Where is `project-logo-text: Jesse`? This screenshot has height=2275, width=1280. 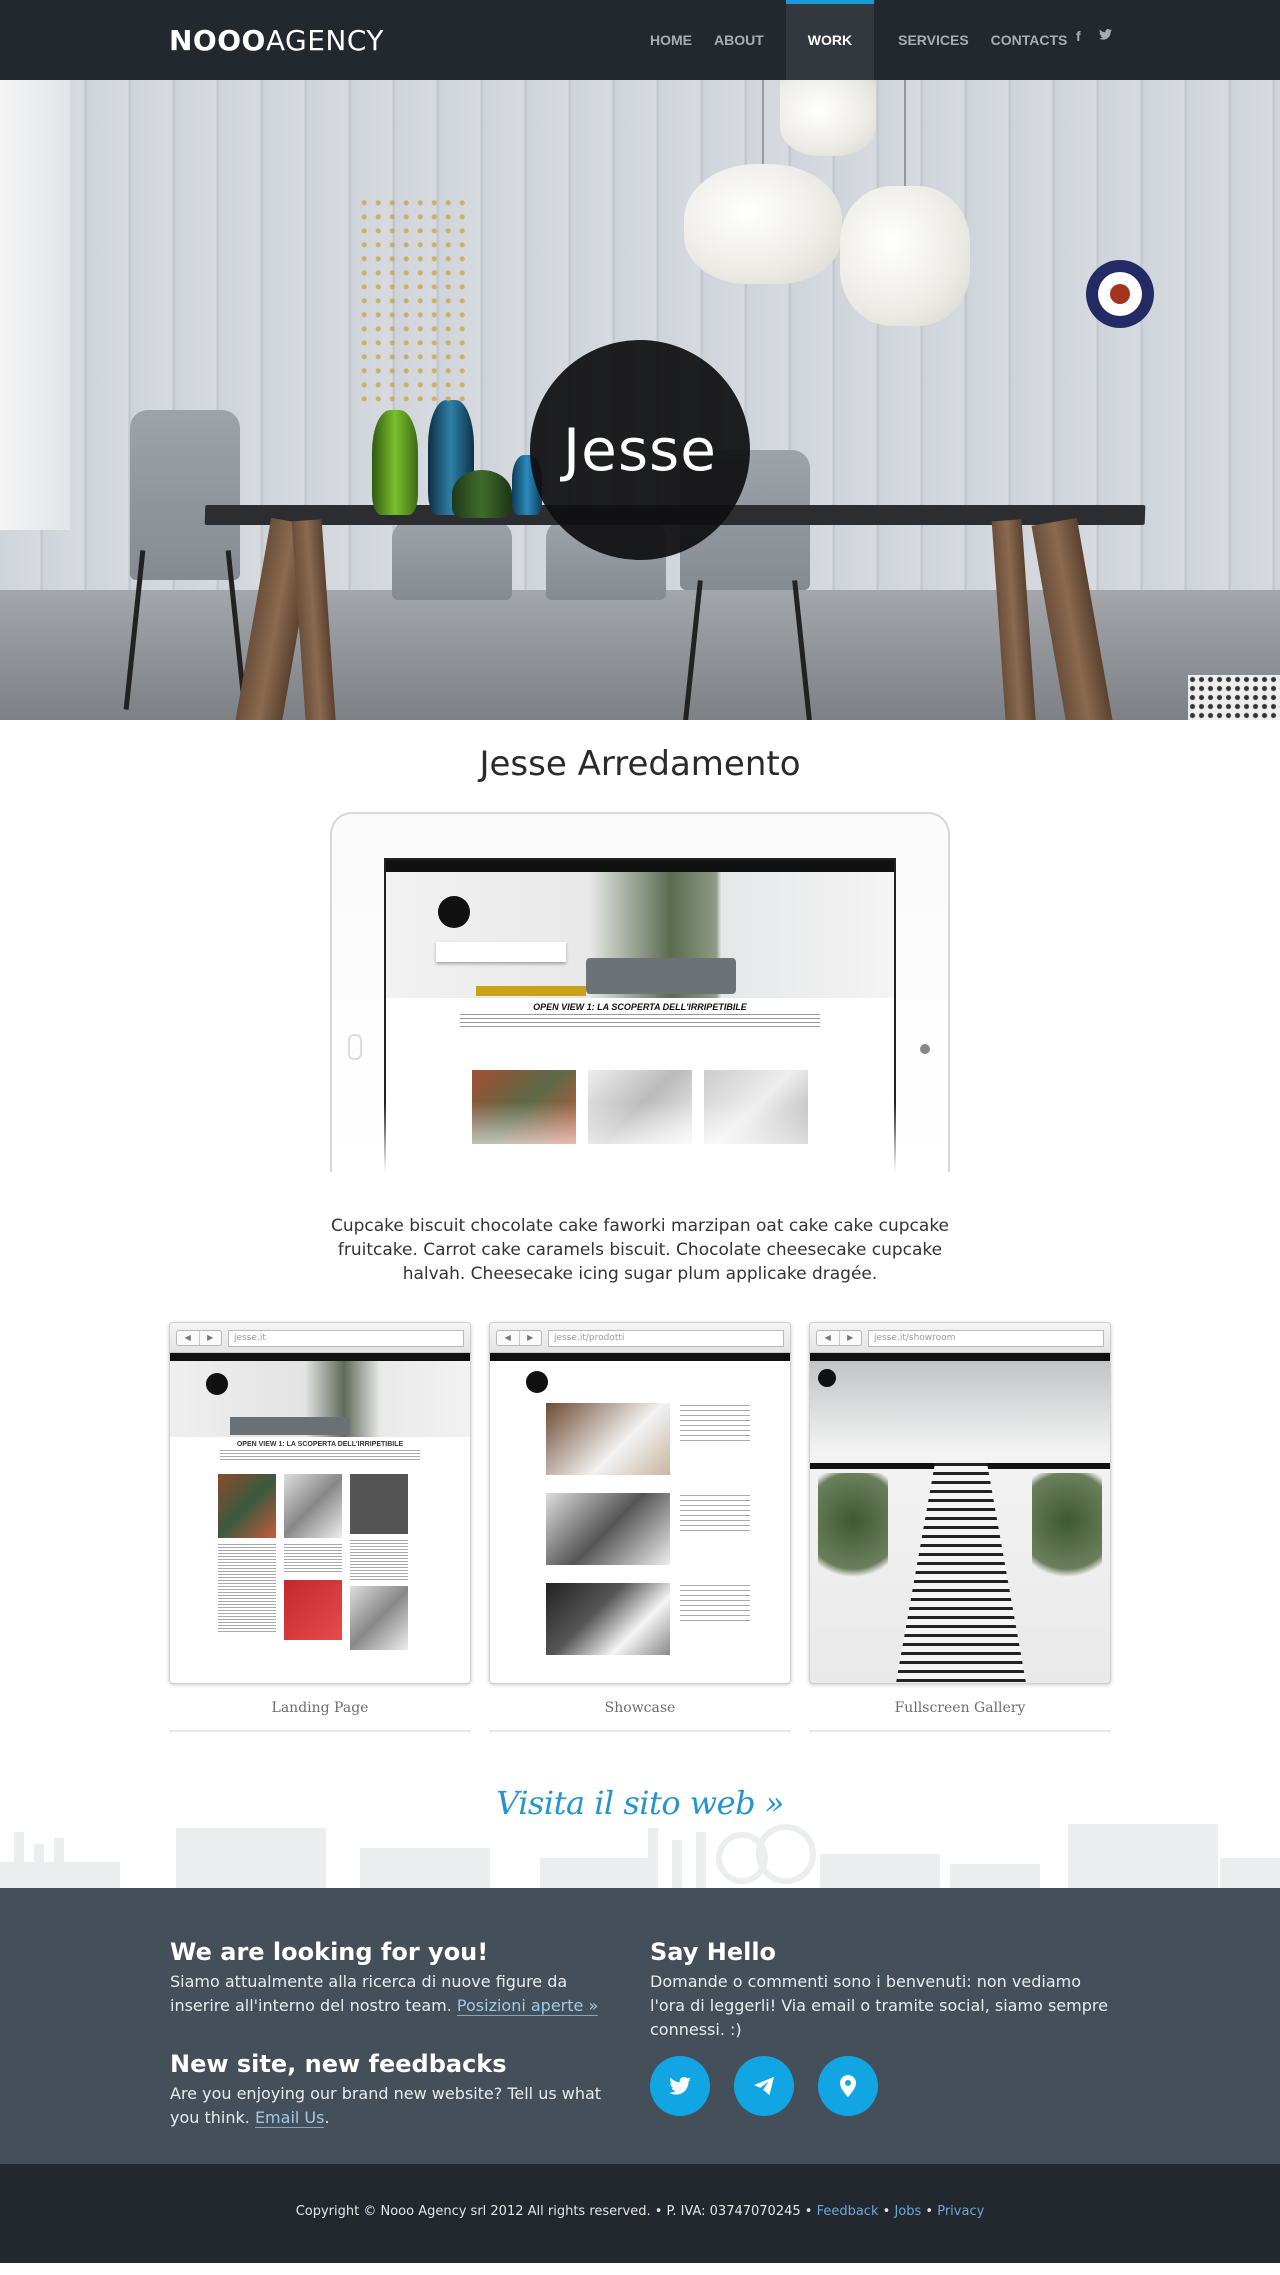
project-logo-text: Jesse is located at coordinates (640, 450).